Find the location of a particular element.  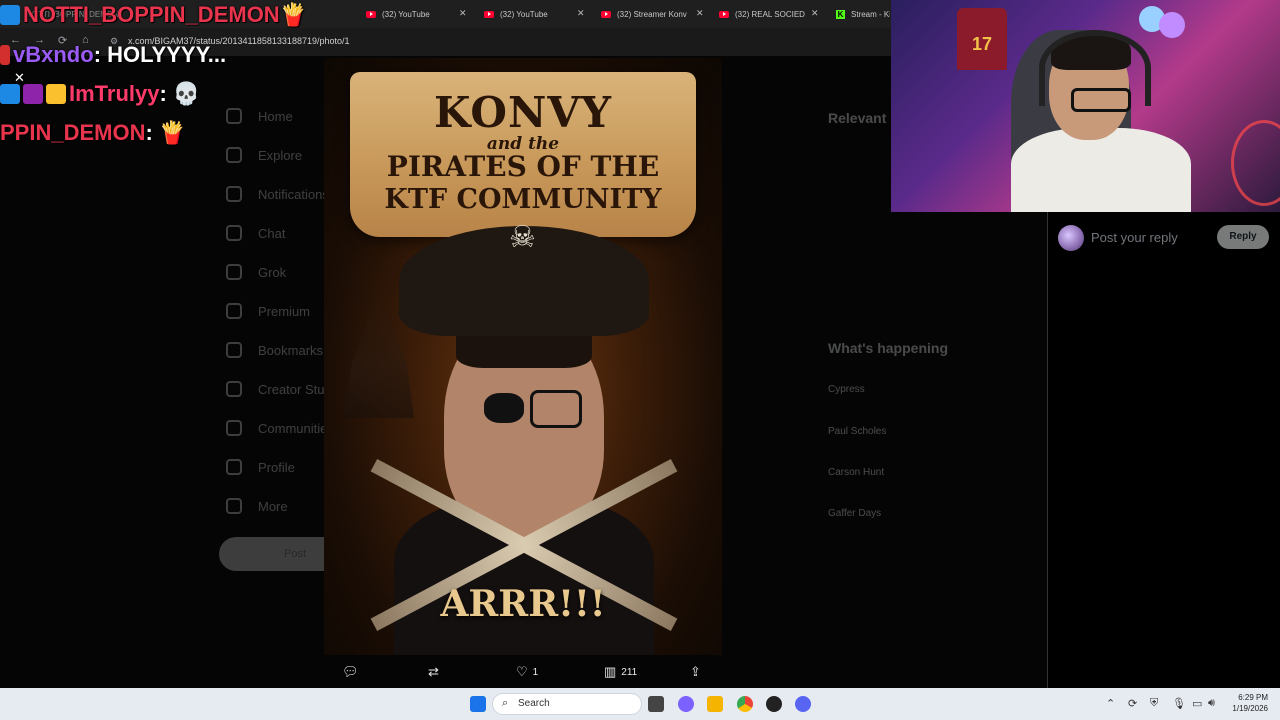

crown-icon is located at coordinates (56, 94).